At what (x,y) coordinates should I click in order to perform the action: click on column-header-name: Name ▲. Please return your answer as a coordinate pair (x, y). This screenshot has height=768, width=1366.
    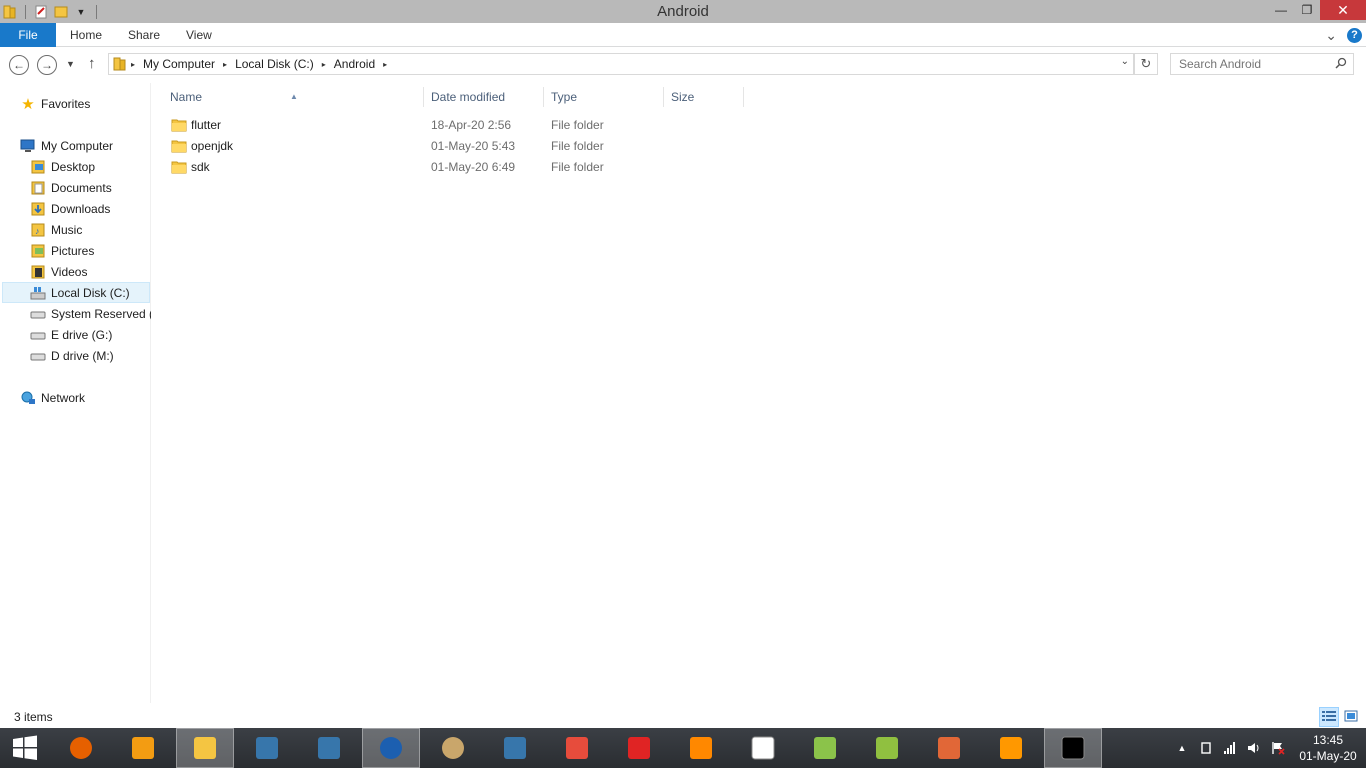
    Looking at the image, I should click on (288, 97).